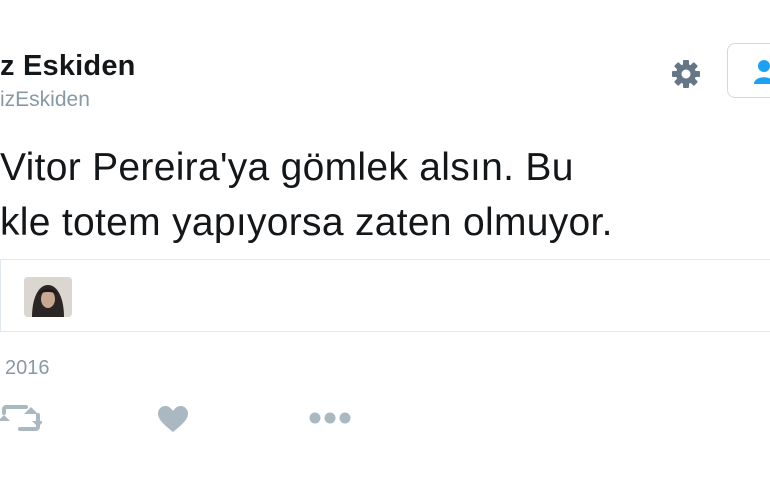  What do you see at coordinates (45, 100) in the screenshot?
I see `author-handle: izEskiden` at bounding box center [45, 100].